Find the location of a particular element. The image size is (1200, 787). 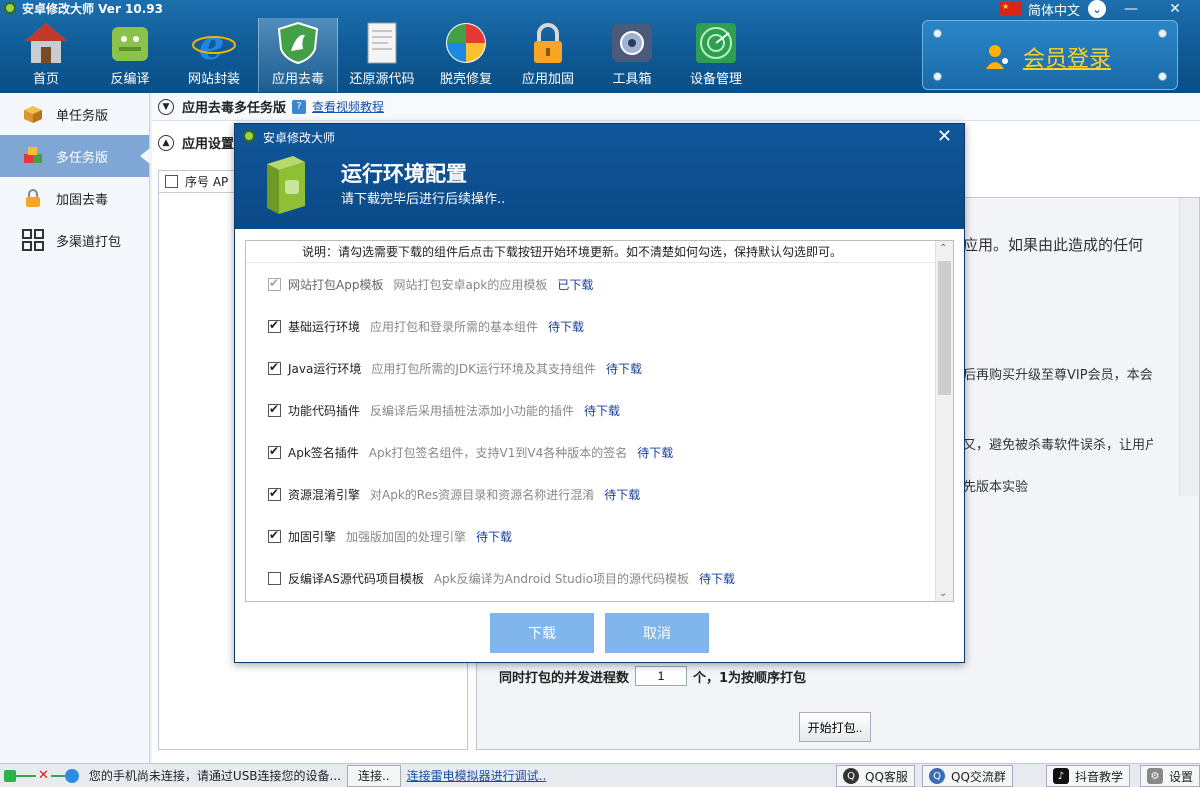

nav-restore-source: 还原源代码 is located at coordinates (382, 55).